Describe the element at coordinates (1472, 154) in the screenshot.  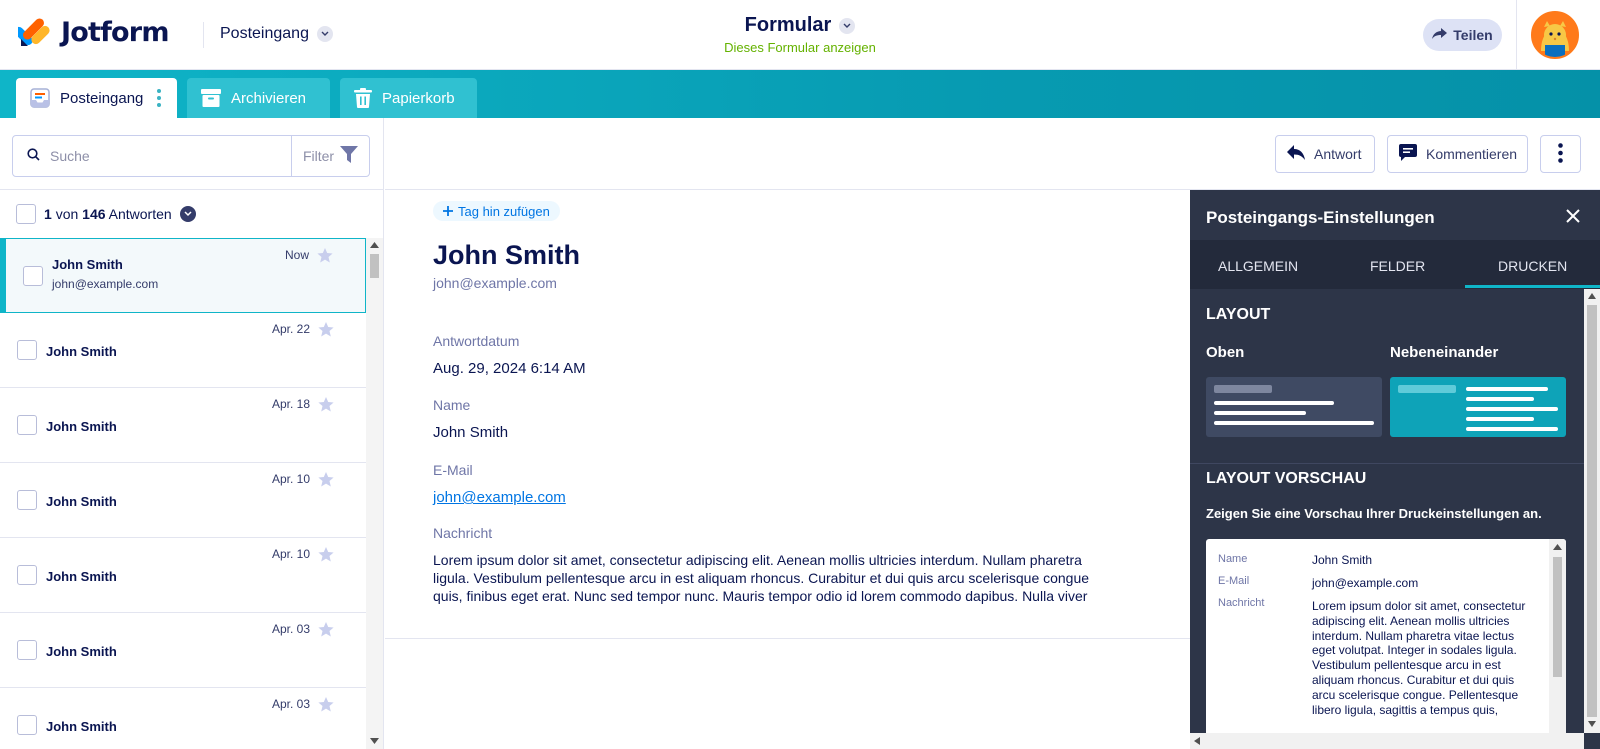
I see `comment-label: Kommentieren` at that location.